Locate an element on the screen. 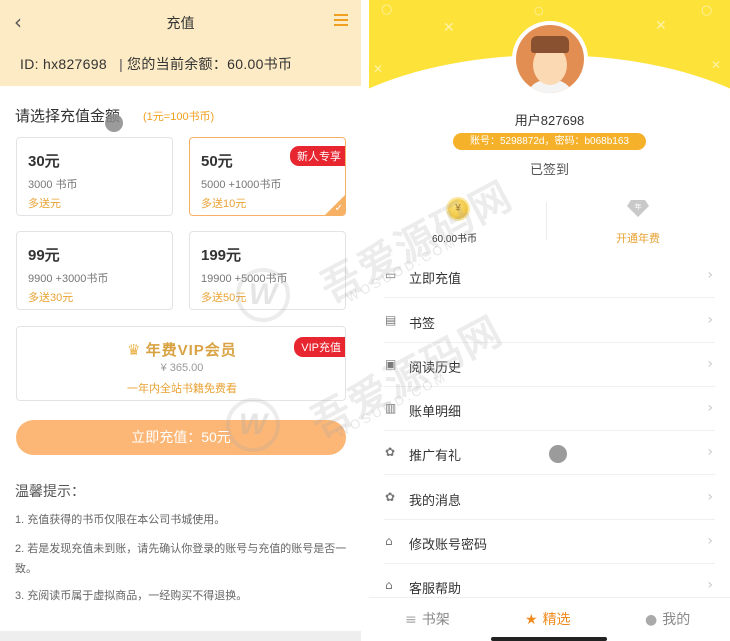 This screenshot has width=730, height=641. hamburger-menu-icon is located at coordinates (341, 20).